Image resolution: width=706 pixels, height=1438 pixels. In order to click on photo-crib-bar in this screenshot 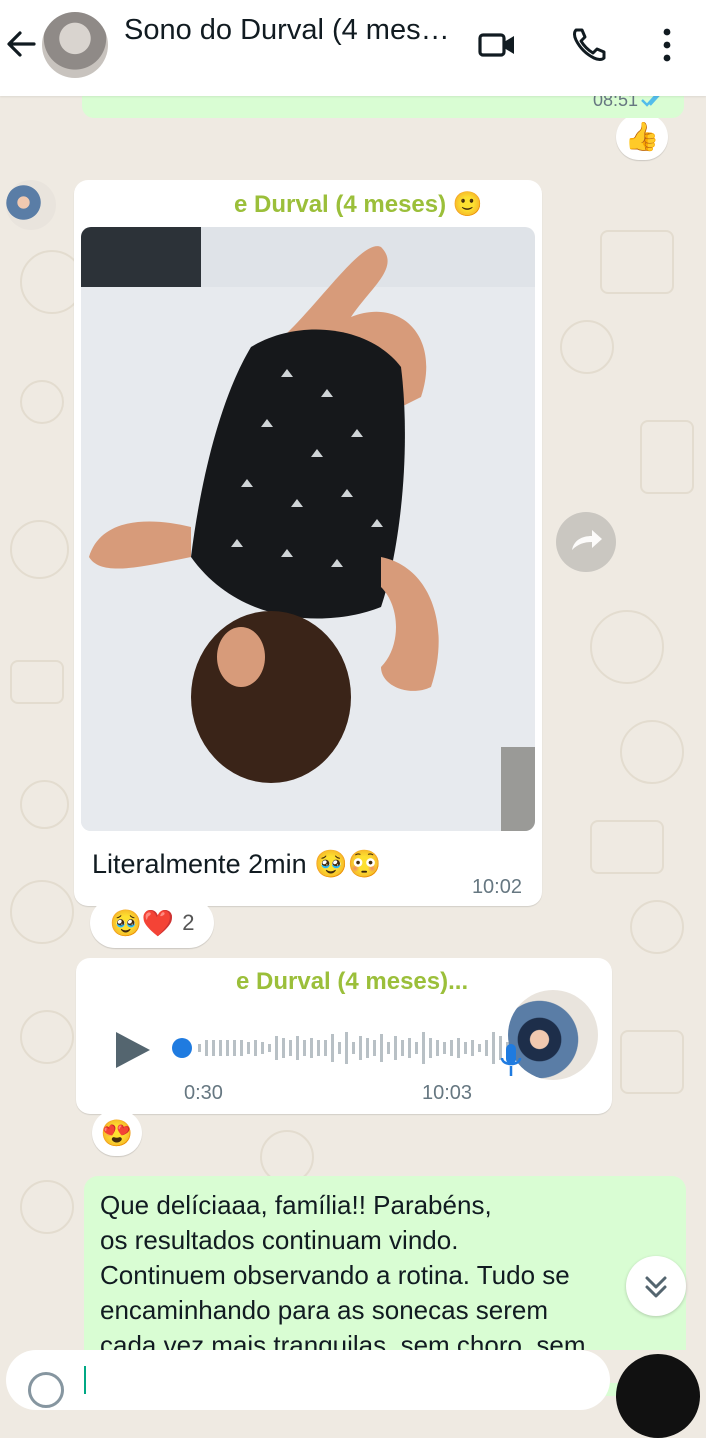, I will do `click(518, 789)`.